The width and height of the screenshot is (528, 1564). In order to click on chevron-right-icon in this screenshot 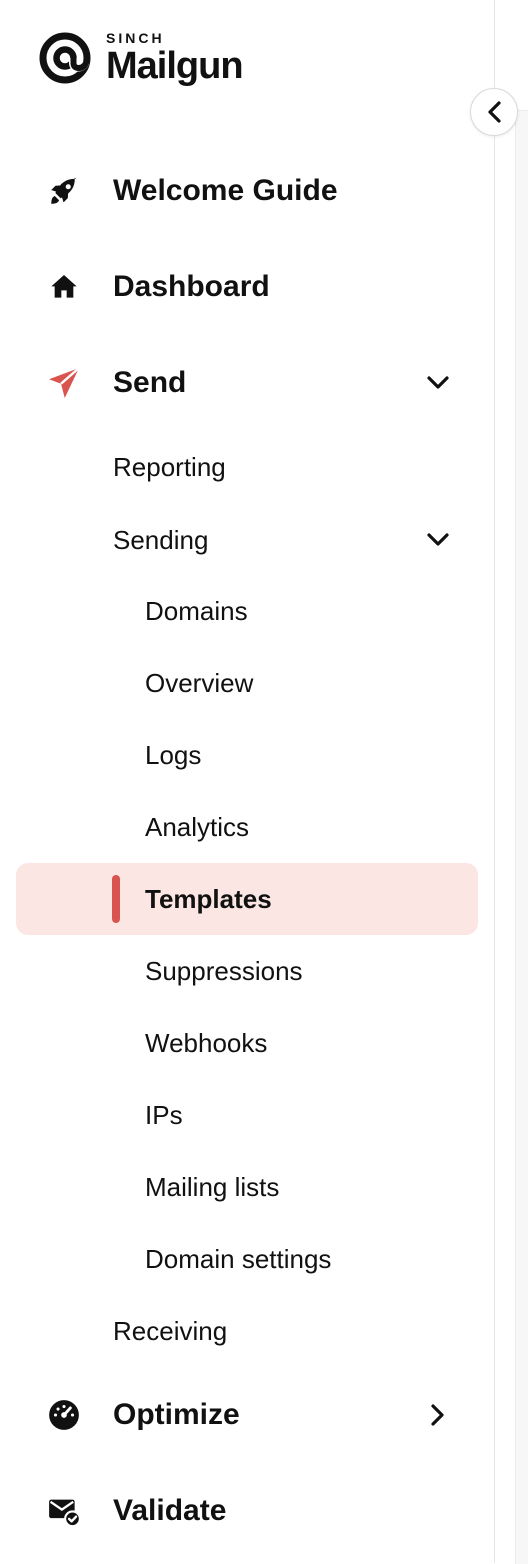, I will do `click(438, 1415)`.